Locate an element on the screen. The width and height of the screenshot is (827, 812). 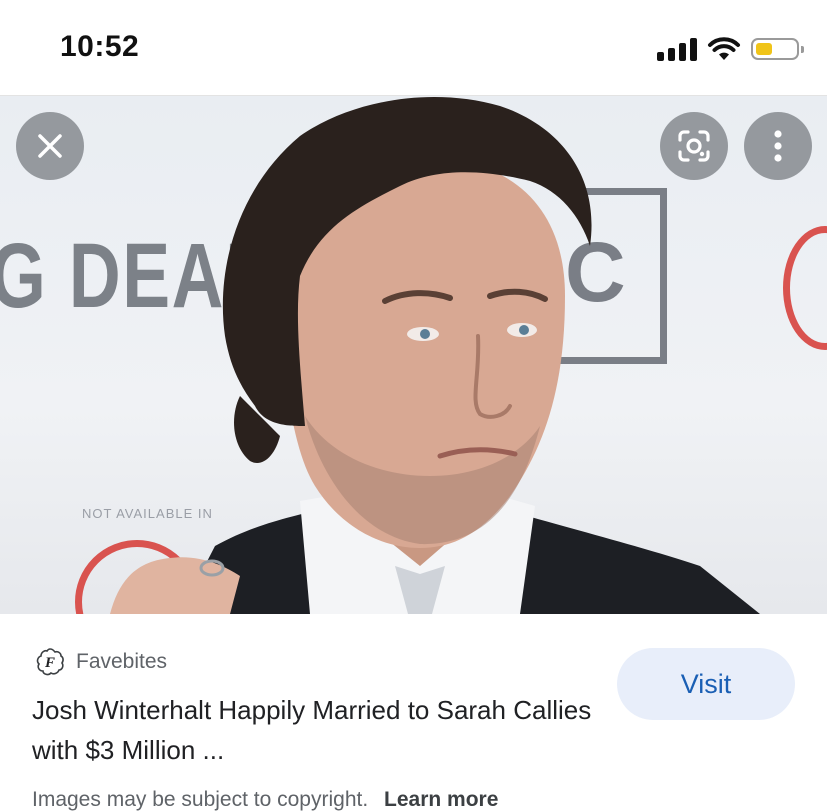
favebites-logo-letter: F is located at coordinates (49, 663).